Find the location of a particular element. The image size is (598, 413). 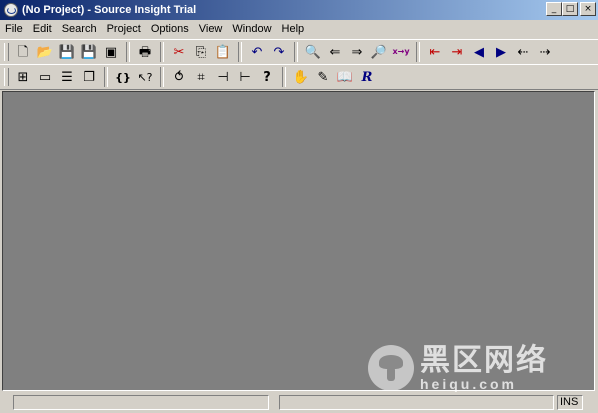

jump-callee-icon: ⇢ is located at coordinates (545, 52).